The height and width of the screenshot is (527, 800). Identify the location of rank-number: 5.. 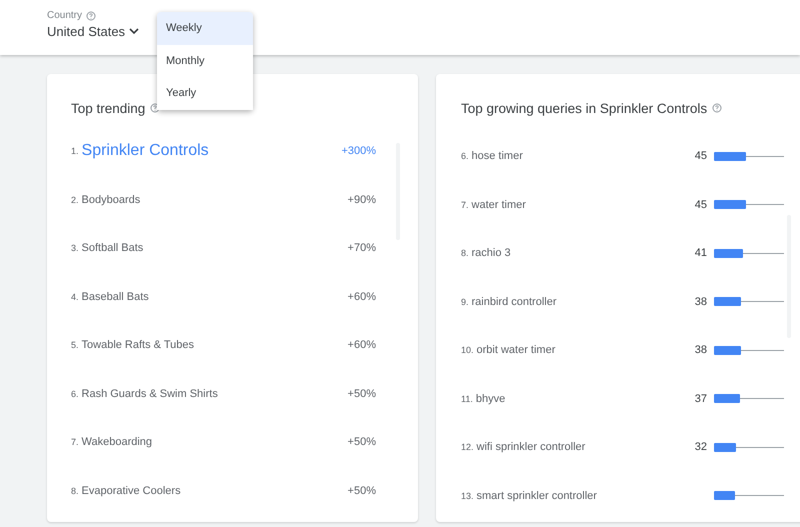
(75, 345).